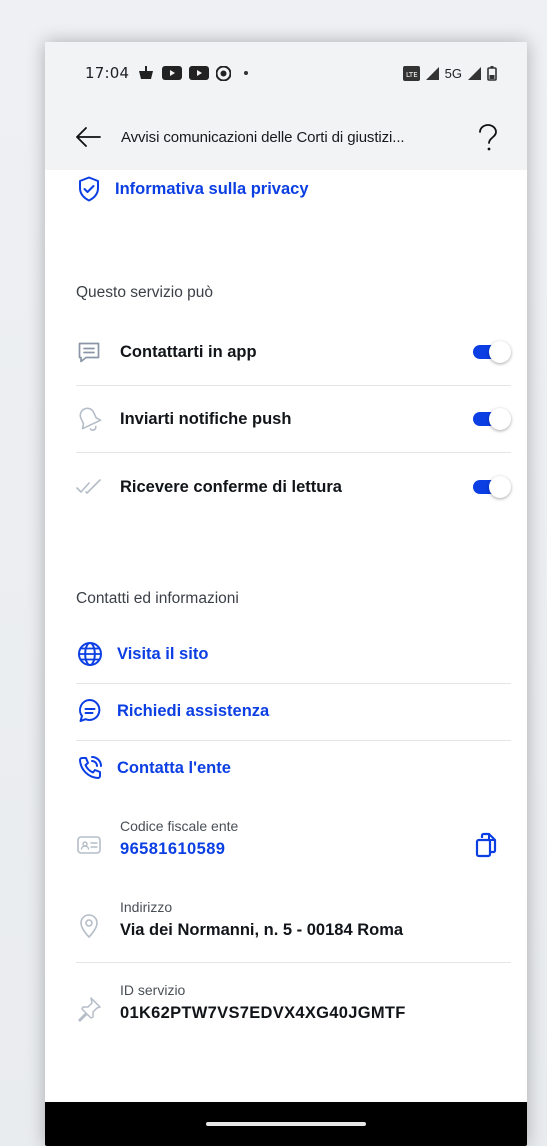  What do you see at coordinates (246, 73) in the screenshot?
I see `dot-icon` at bounding box center [246, 73].